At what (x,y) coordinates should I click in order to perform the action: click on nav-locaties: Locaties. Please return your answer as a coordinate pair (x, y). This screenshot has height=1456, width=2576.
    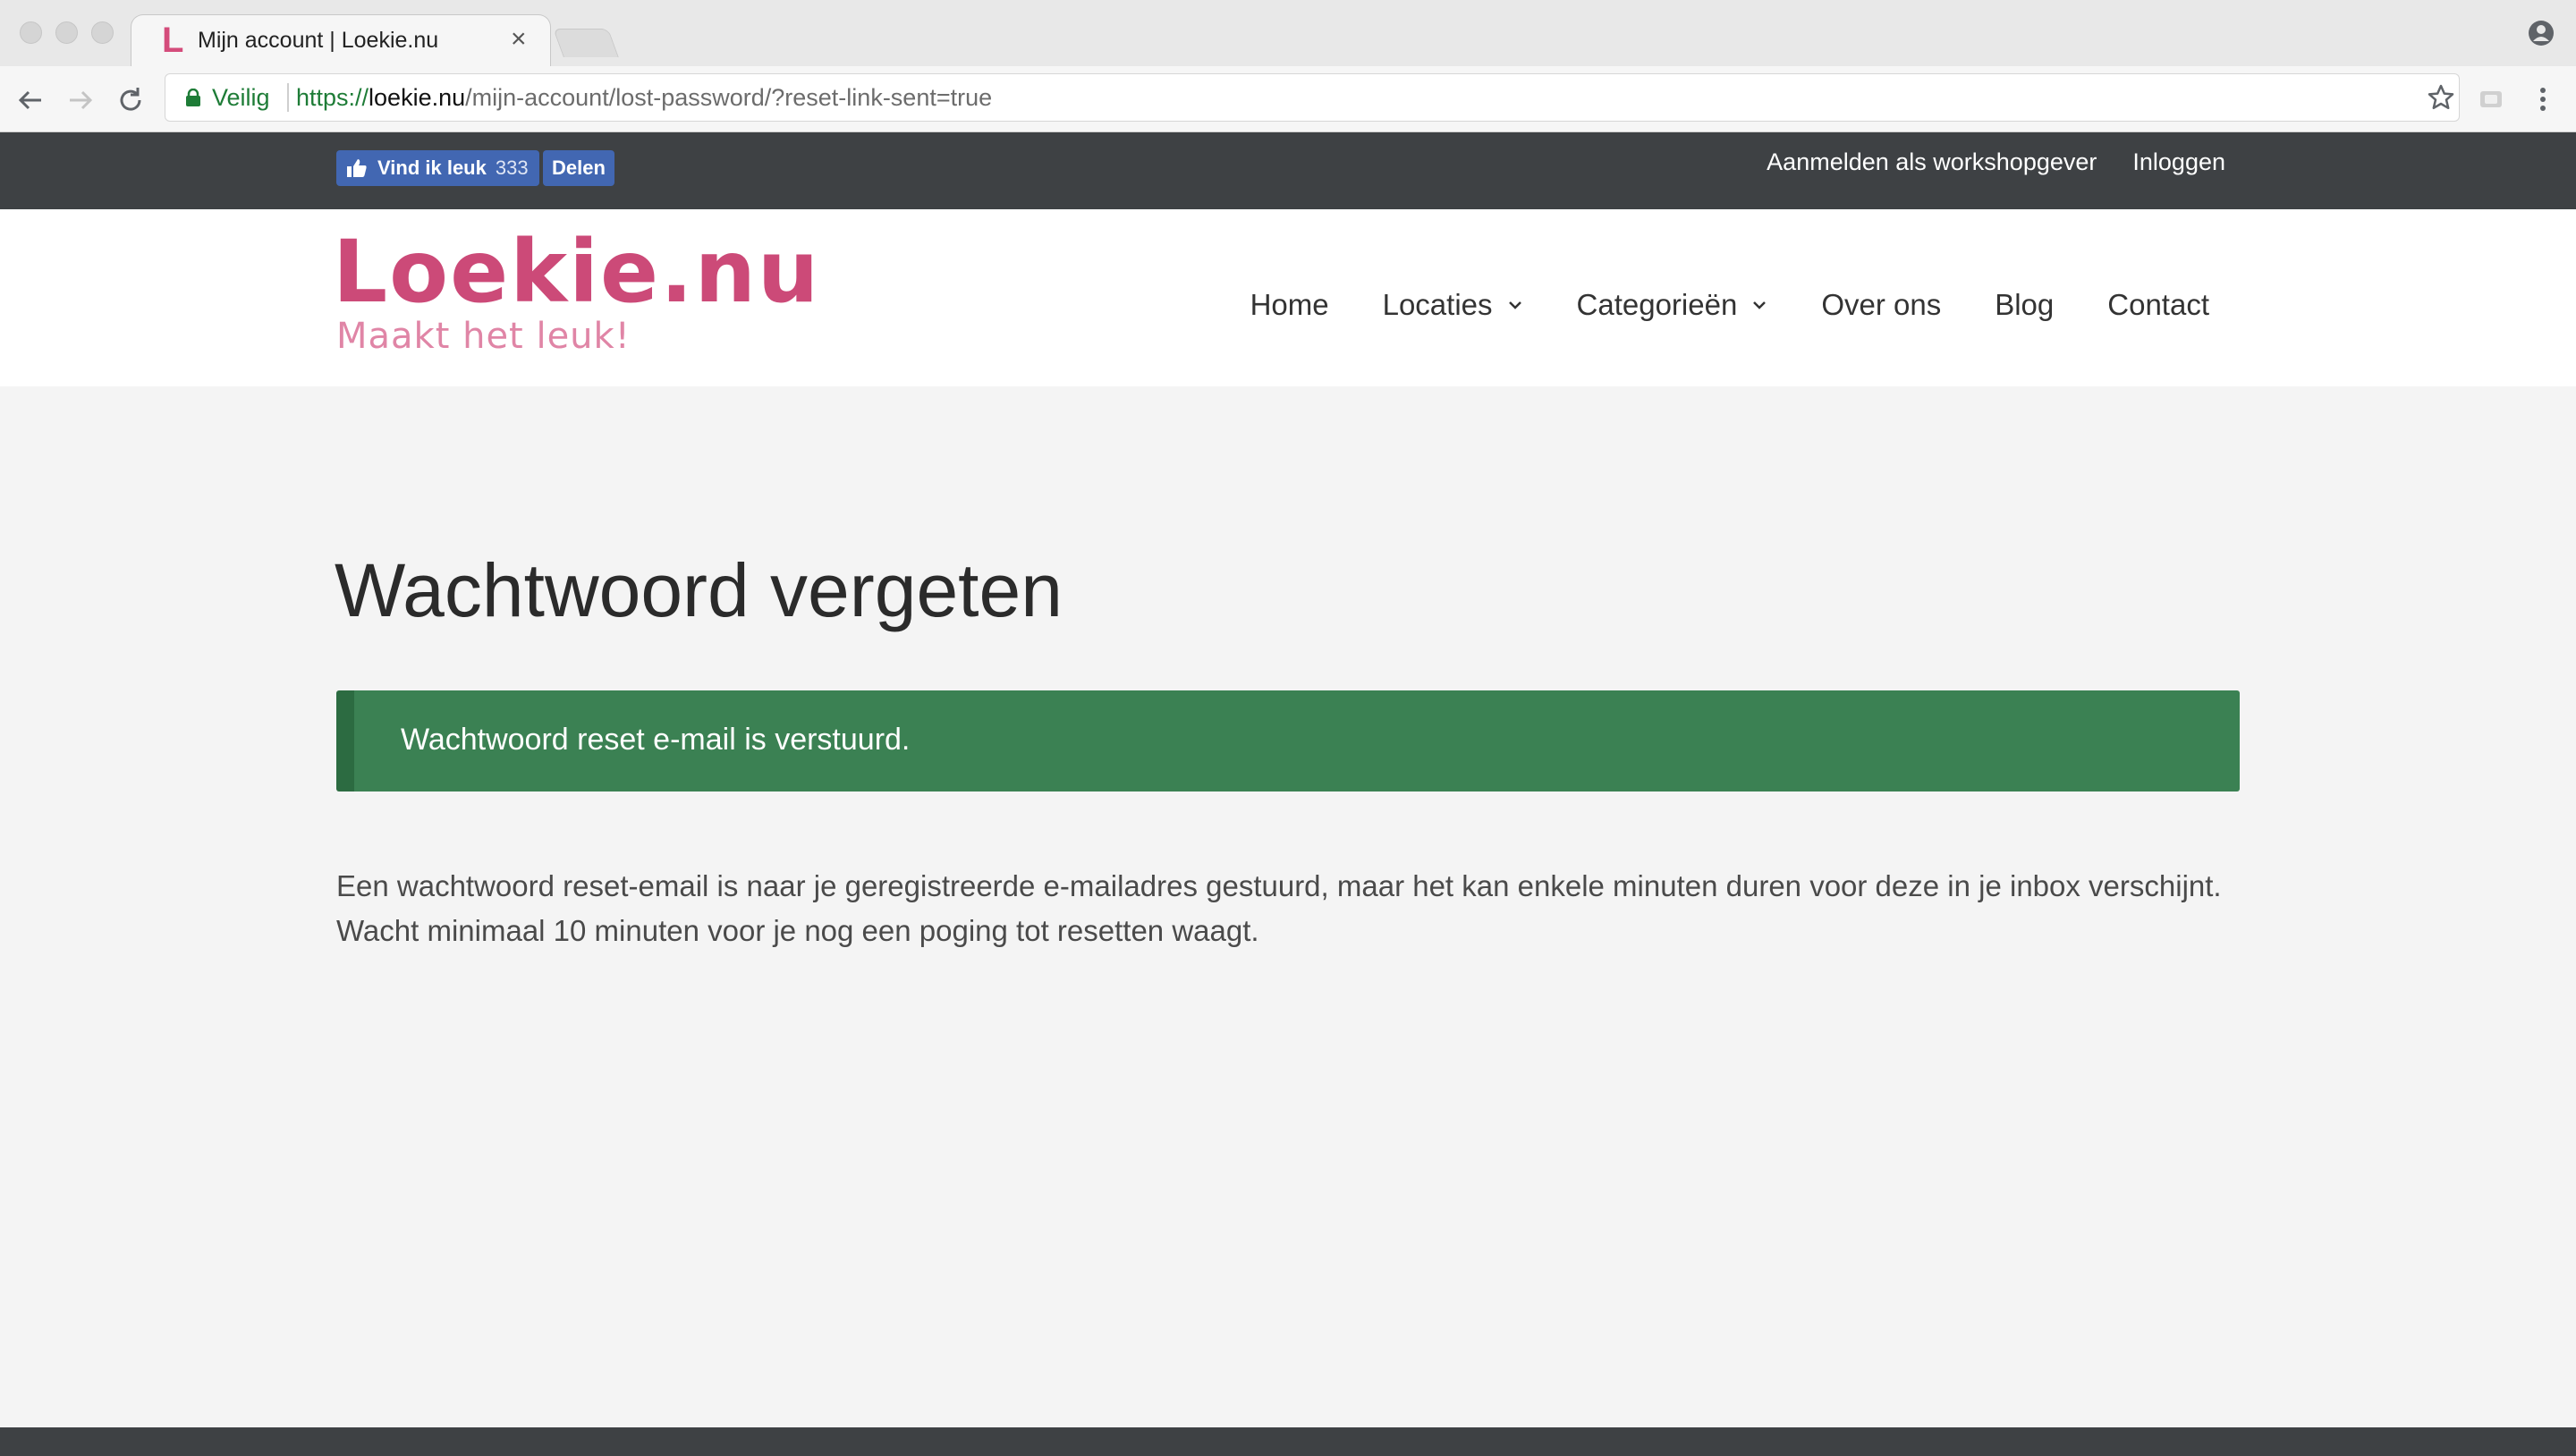
    Looking at the image, I should click on (1453, 305).